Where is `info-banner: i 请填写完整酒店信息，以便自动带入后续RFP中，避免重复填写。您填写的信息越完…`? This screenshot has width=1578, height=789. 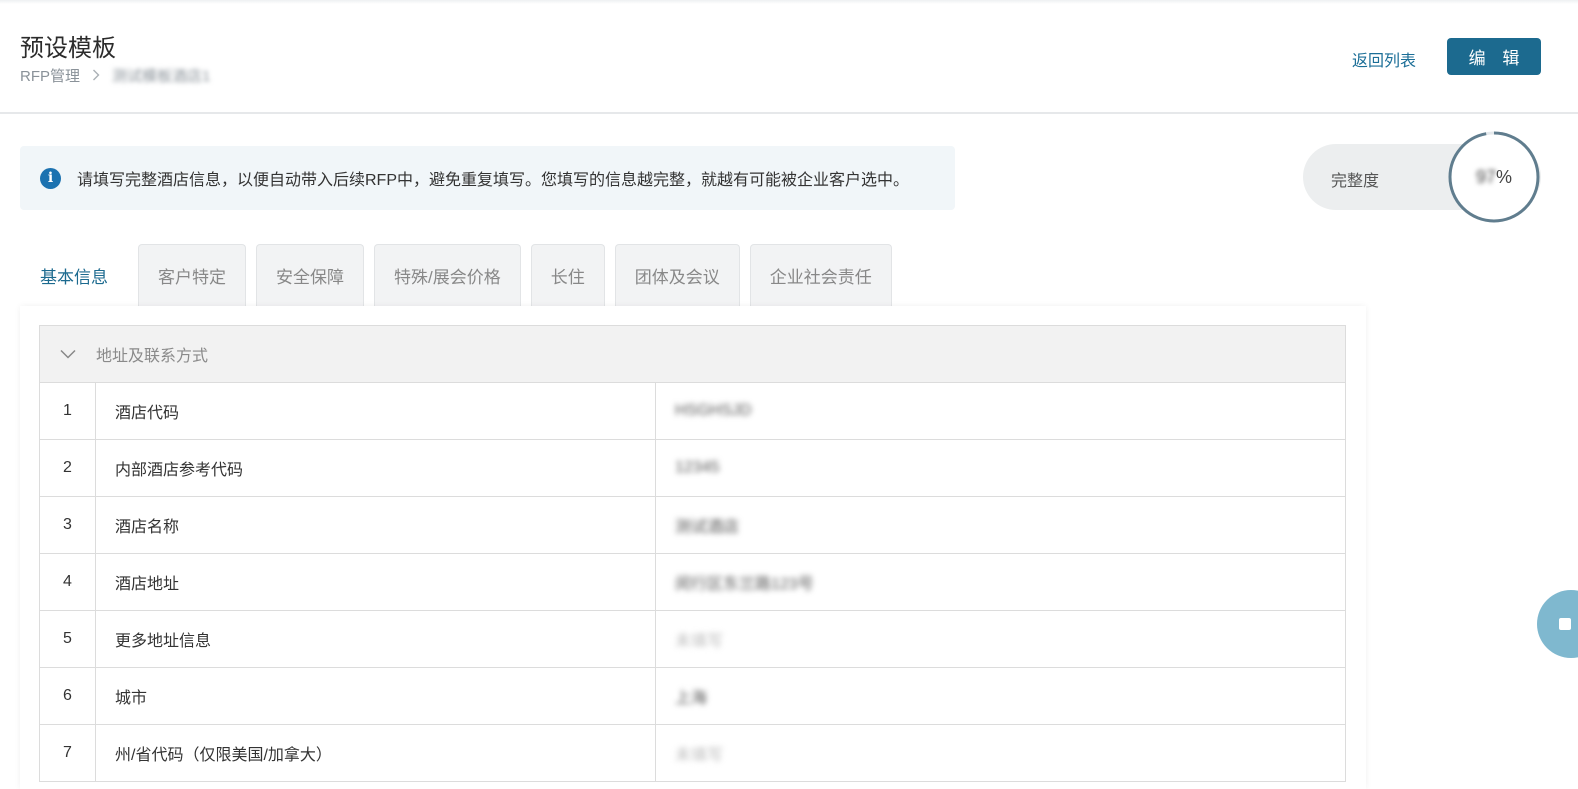
info-banner: i 请填写完整酒店信息，以便自动带入后续RFP中，避免重复填写。您填写的信息越完… is located at coordinates (487, 178).